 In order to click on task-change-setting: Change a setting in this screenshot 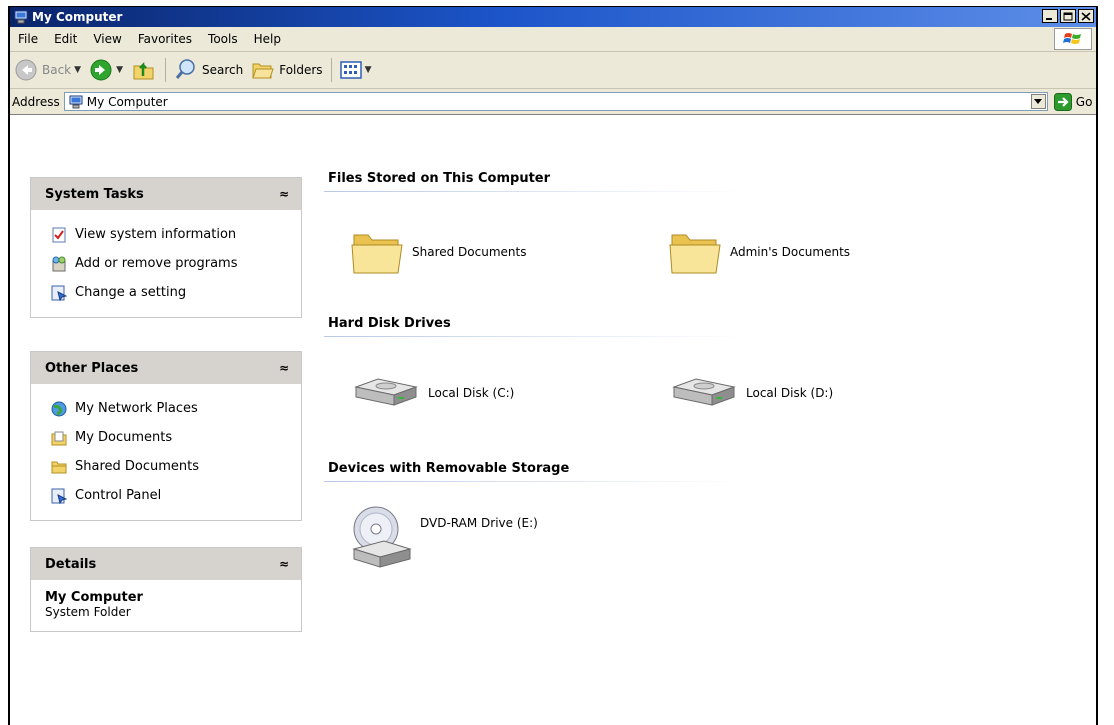, I will do `click(170, 292)`.